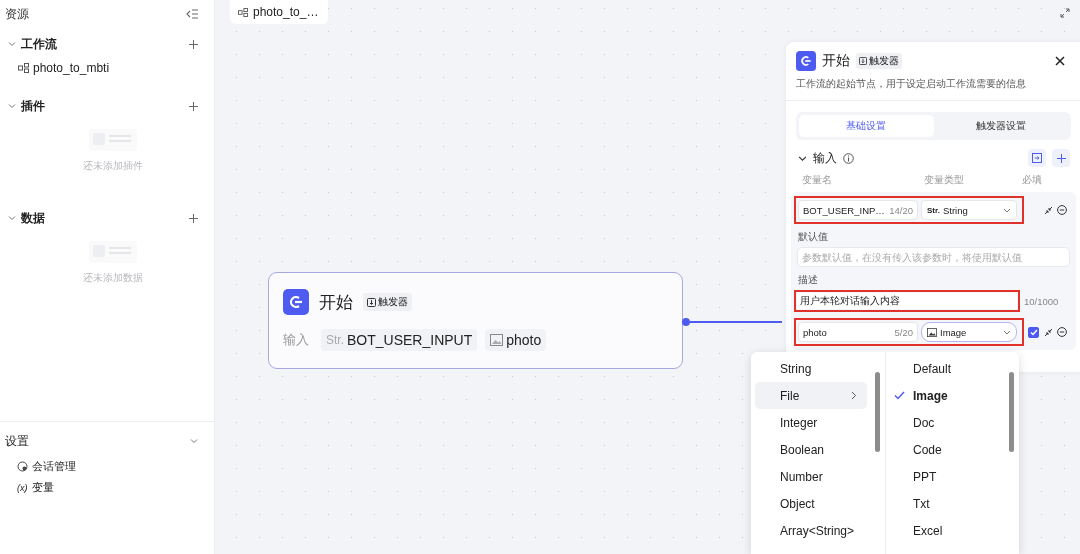 This screenshot has height=554, width=1080. Describe the element at coordinates (17, 14) in the screenshot. I see `sidebar-title: 资源` at that location.